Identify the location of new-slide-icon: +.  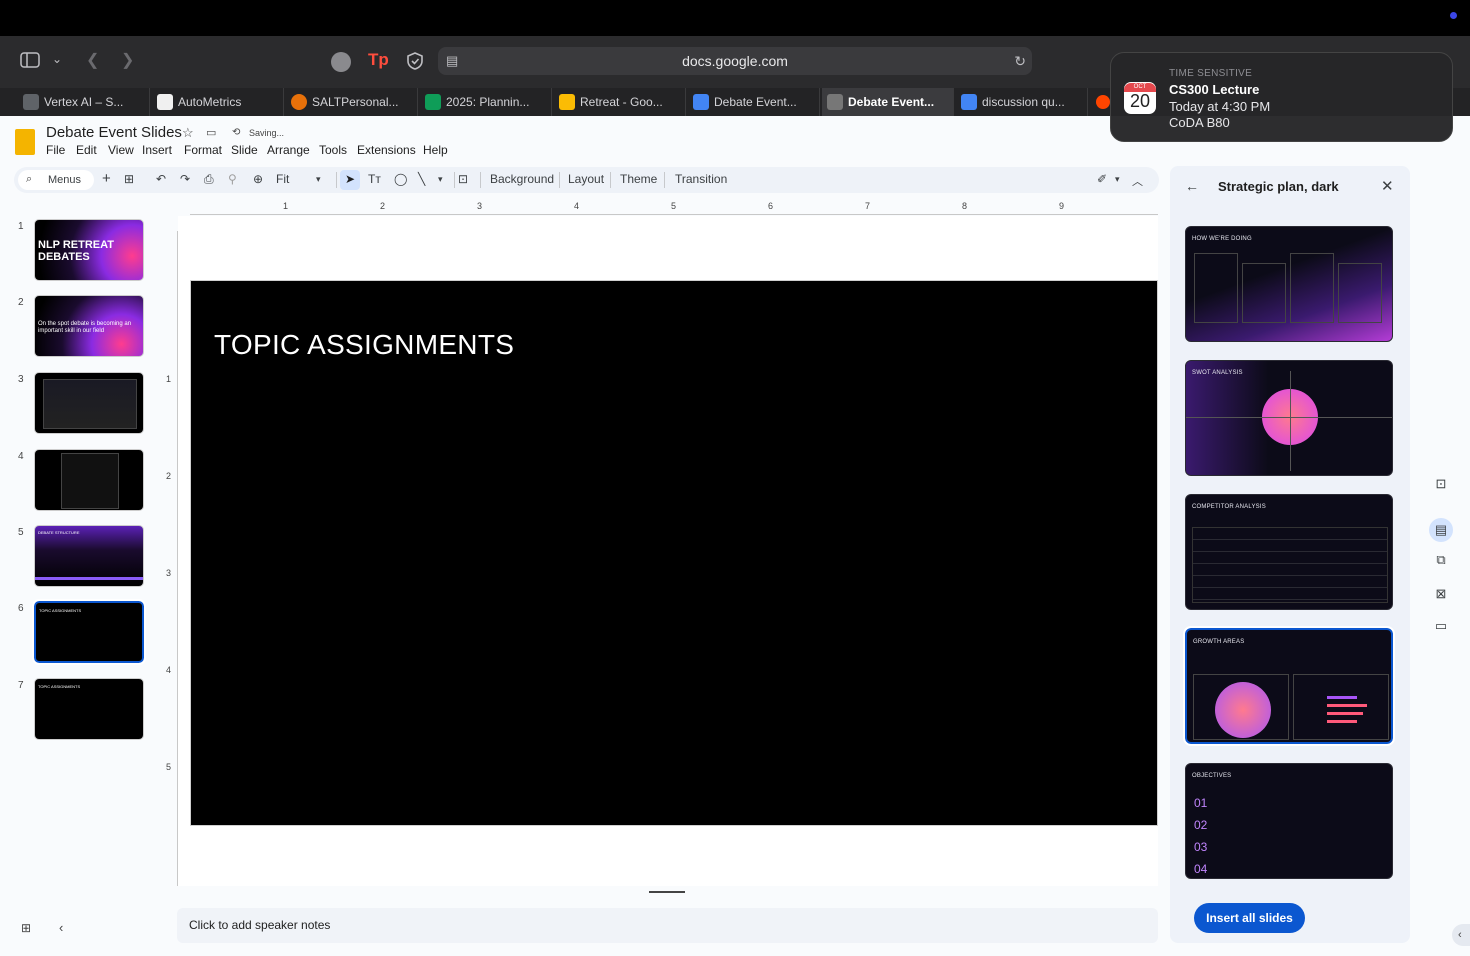
(106, 178).